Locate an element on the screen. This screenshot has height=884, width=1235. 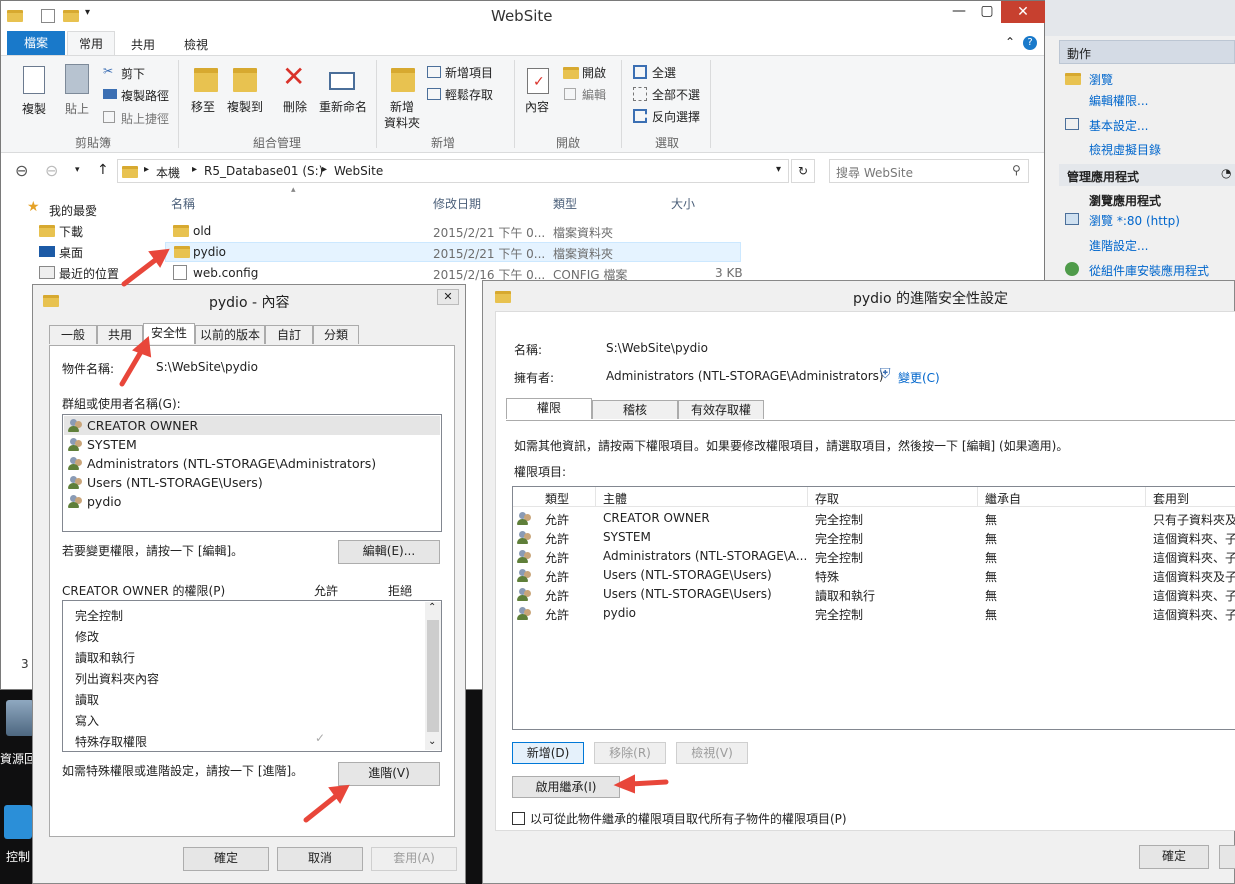
paste-shortcut-button: 貼上捷徑 is located at coordinates (145, 118).